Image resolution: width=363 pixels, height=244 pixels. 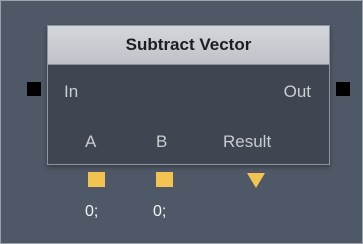 What do you see at coordinates (91, 141) in the screenshot?
I see `param-a-label: A` at bounding box center [91, 141].